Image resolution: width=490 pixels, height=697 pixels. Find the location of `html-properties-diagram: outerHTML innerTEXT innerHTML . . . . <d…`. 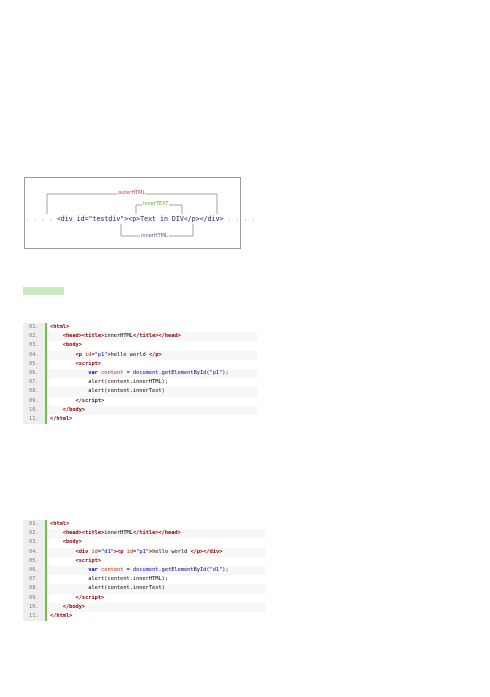

html-properties-diagram: outerHTML innerTEXT innerHTML . . . . <d… is located at coordinates (139, 213).